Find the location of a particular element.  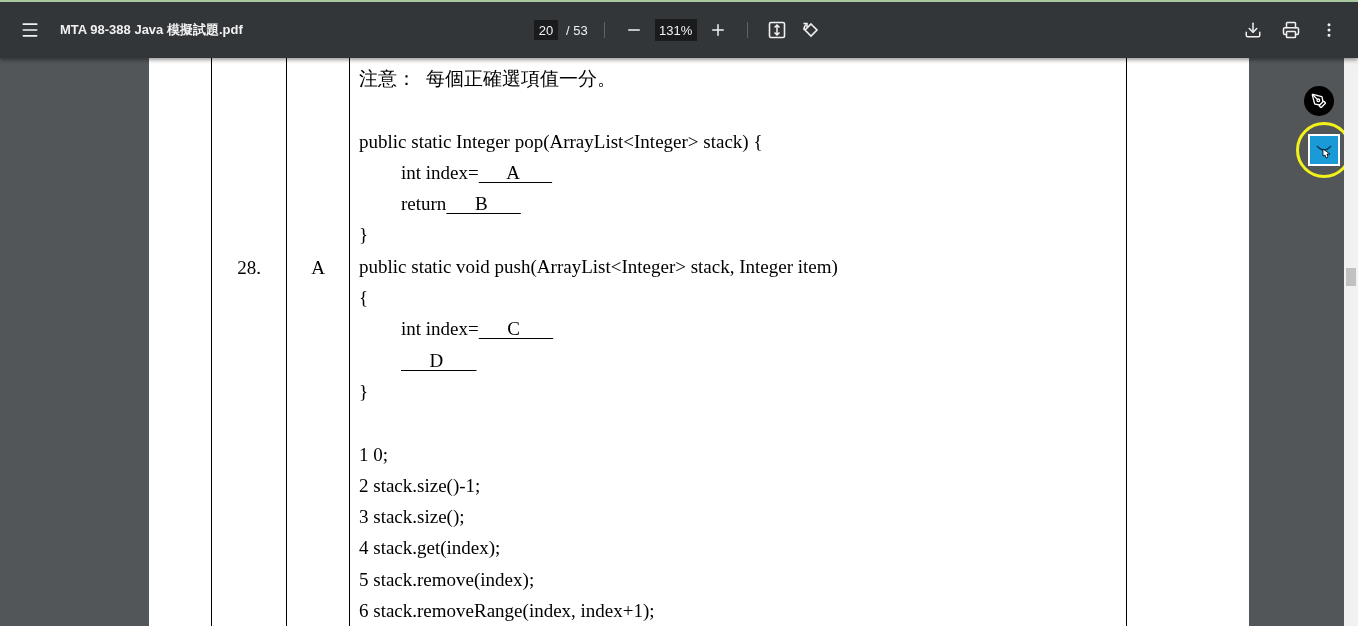

code-line: 6 stack.removeRange(index, index+1); is located at coordinates (507, 611).